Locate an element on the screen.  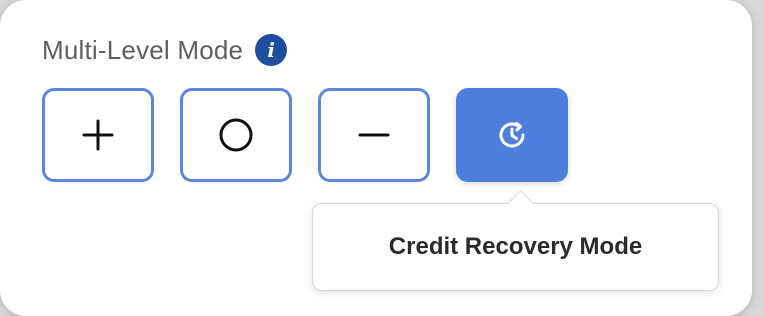
credit-recovery-mode-button is located at coordinates (512, 135).